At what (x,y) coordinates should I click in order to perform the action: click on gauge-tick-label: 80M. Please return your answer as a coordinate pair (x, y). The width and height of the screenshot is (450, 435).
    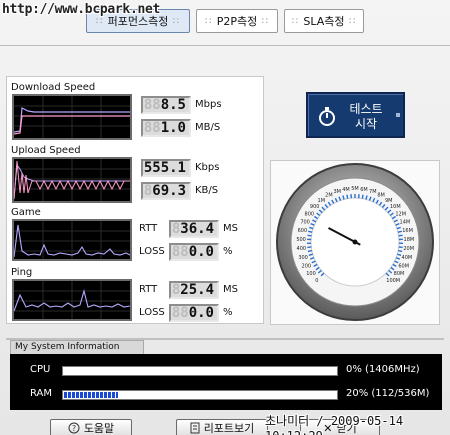
    Looking at the image, I should click on (399, 274).